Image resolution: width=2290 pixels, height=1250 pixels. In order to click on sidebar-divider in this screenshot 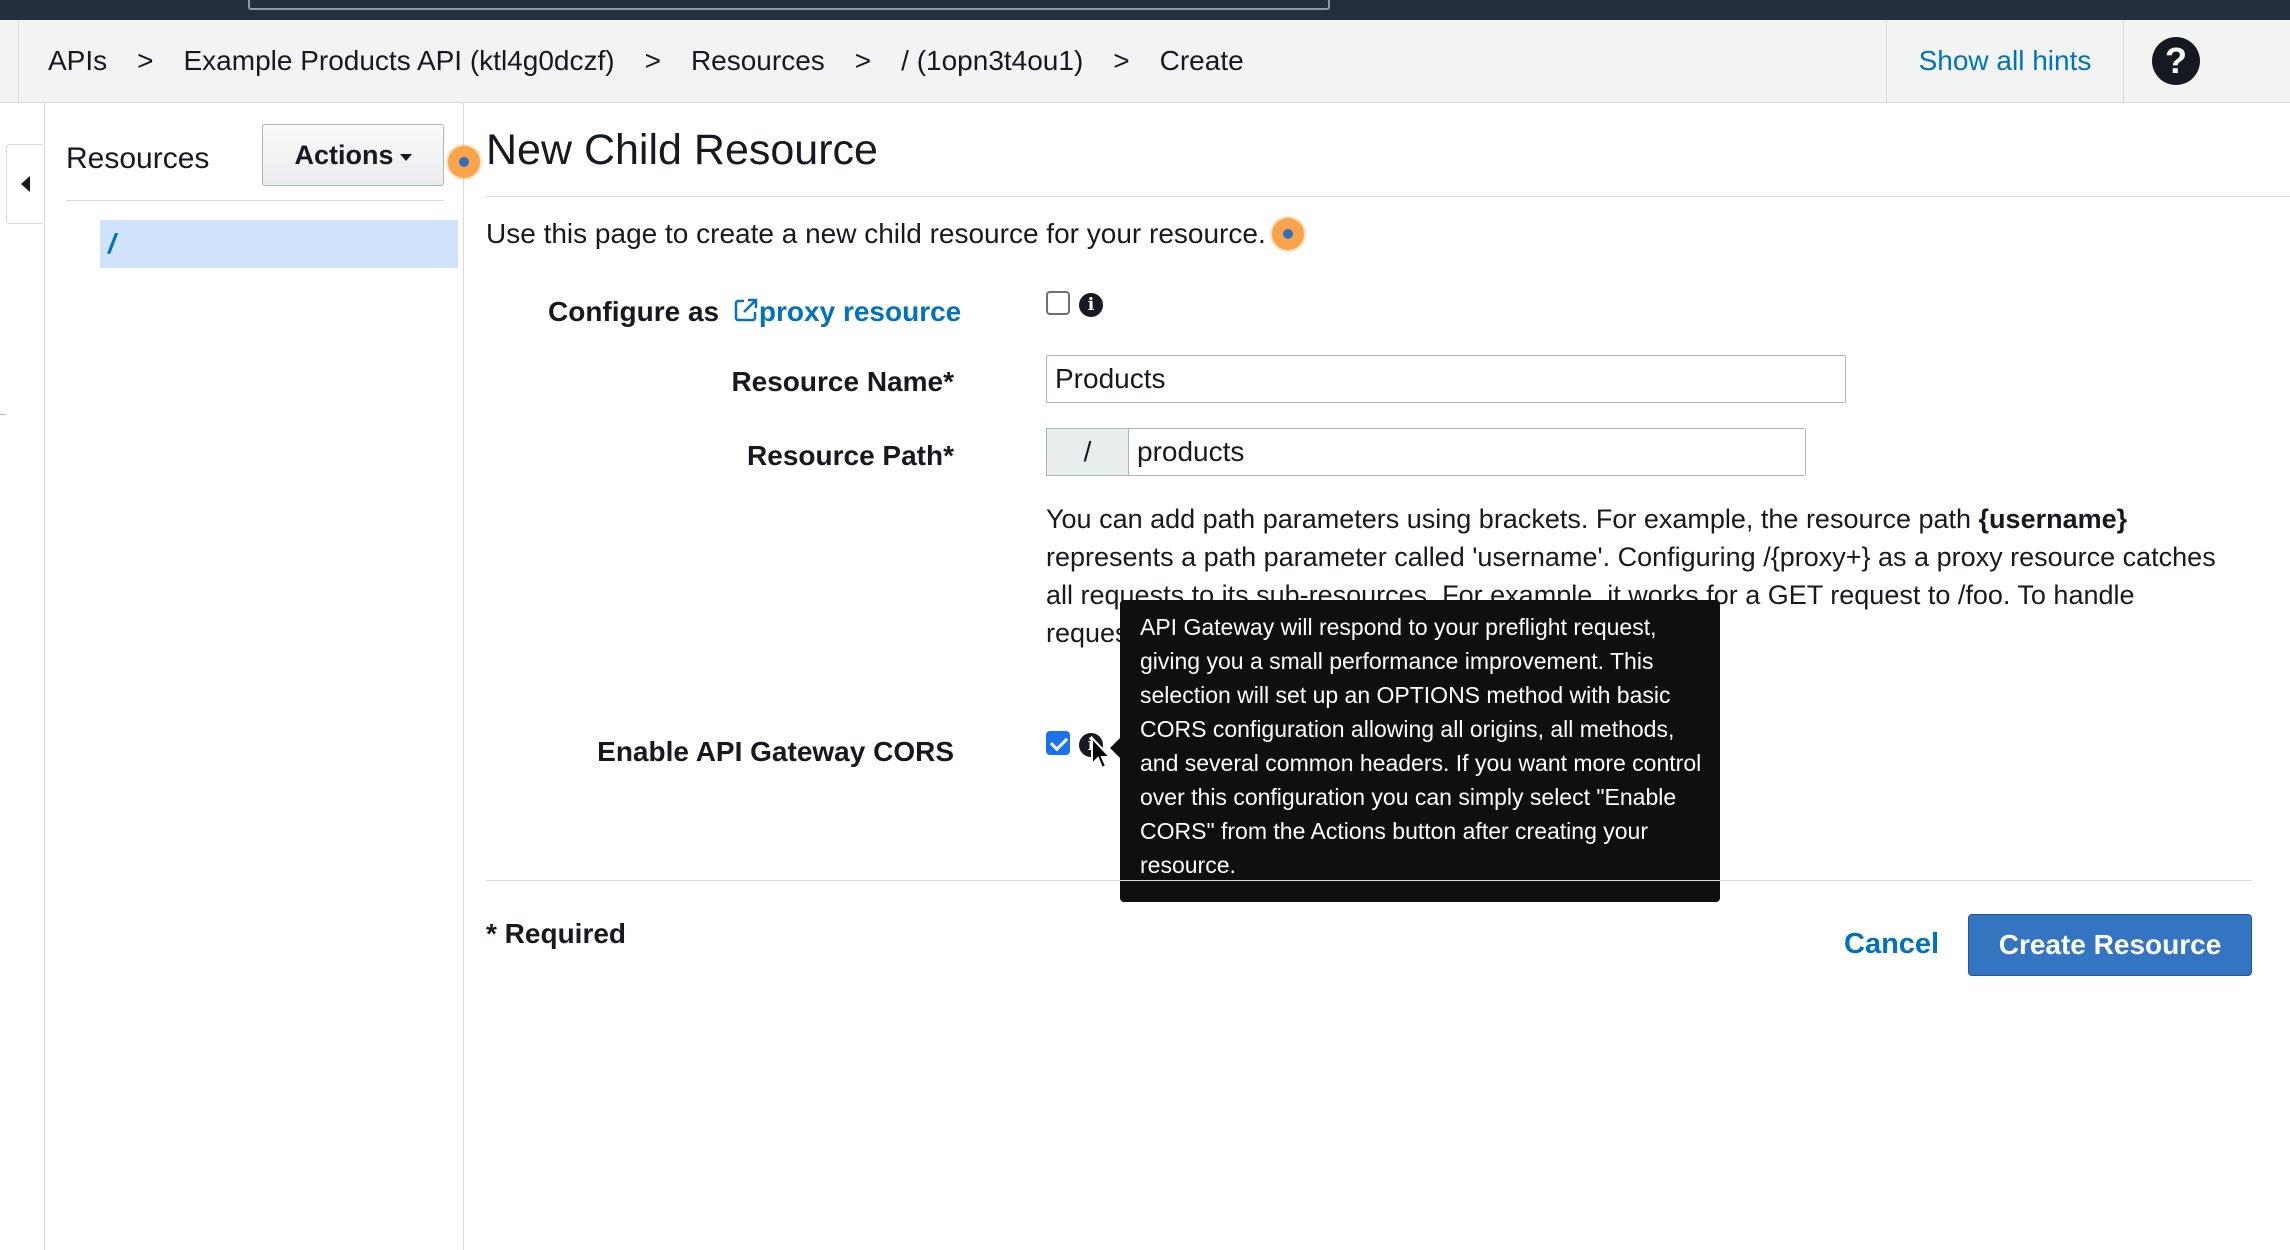, I will do `click(44, 676)`.